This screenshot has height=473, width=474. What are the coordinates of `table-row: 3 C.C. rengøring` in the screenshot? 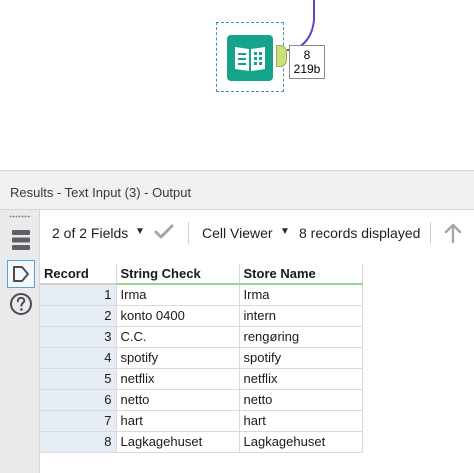 It's located at (201, 337).